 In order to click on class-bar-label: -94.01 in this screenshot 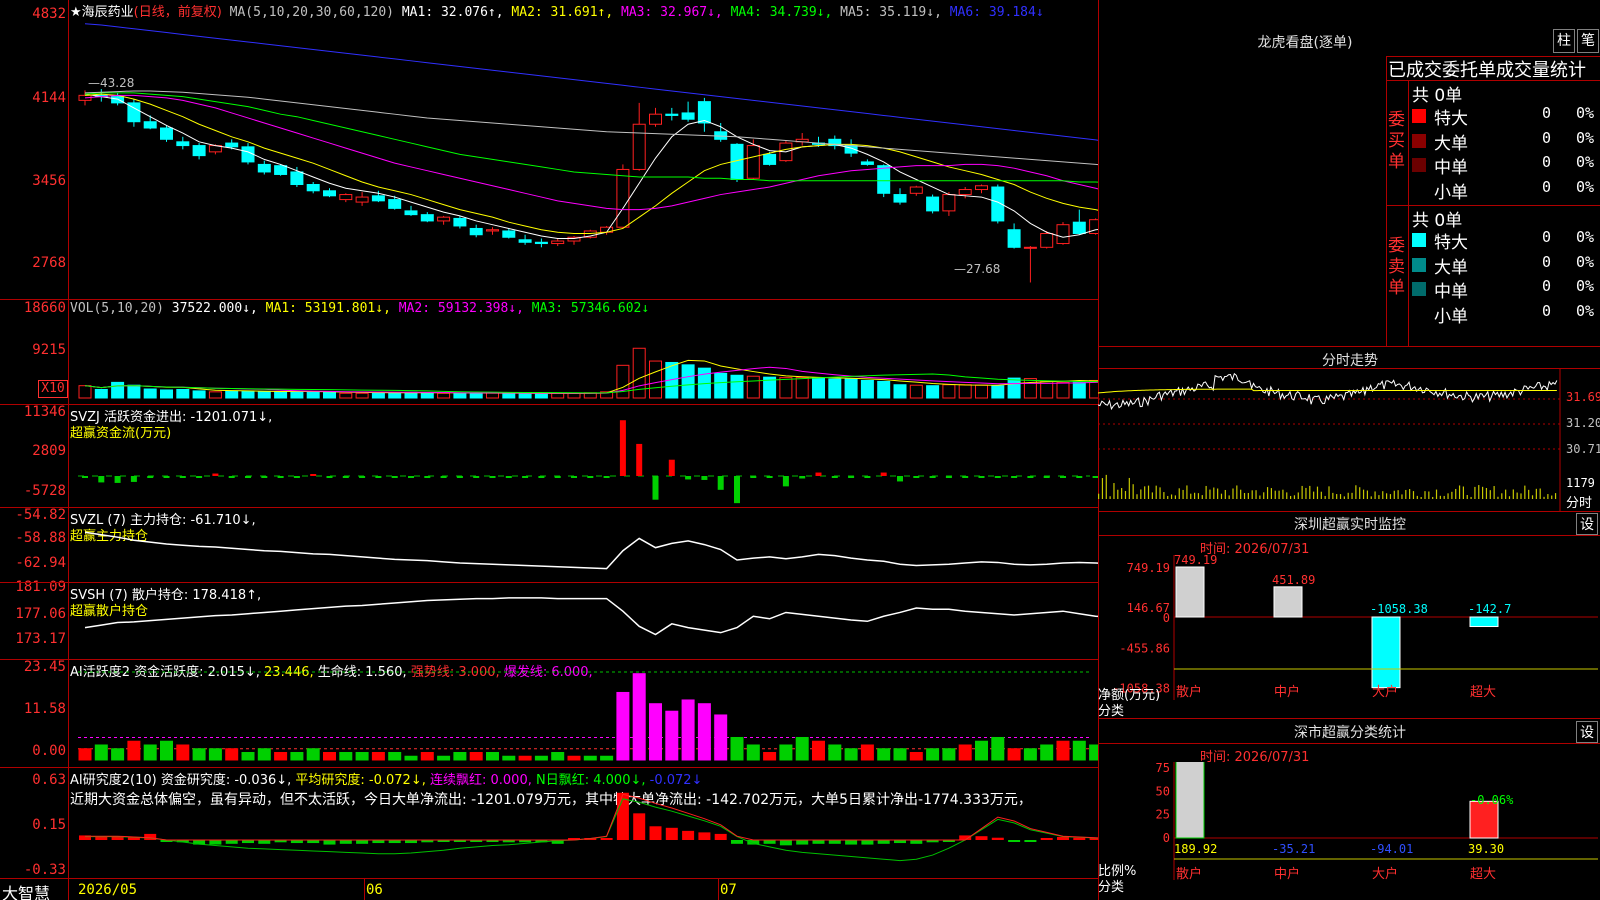, I will do `click(1391, 849)`.